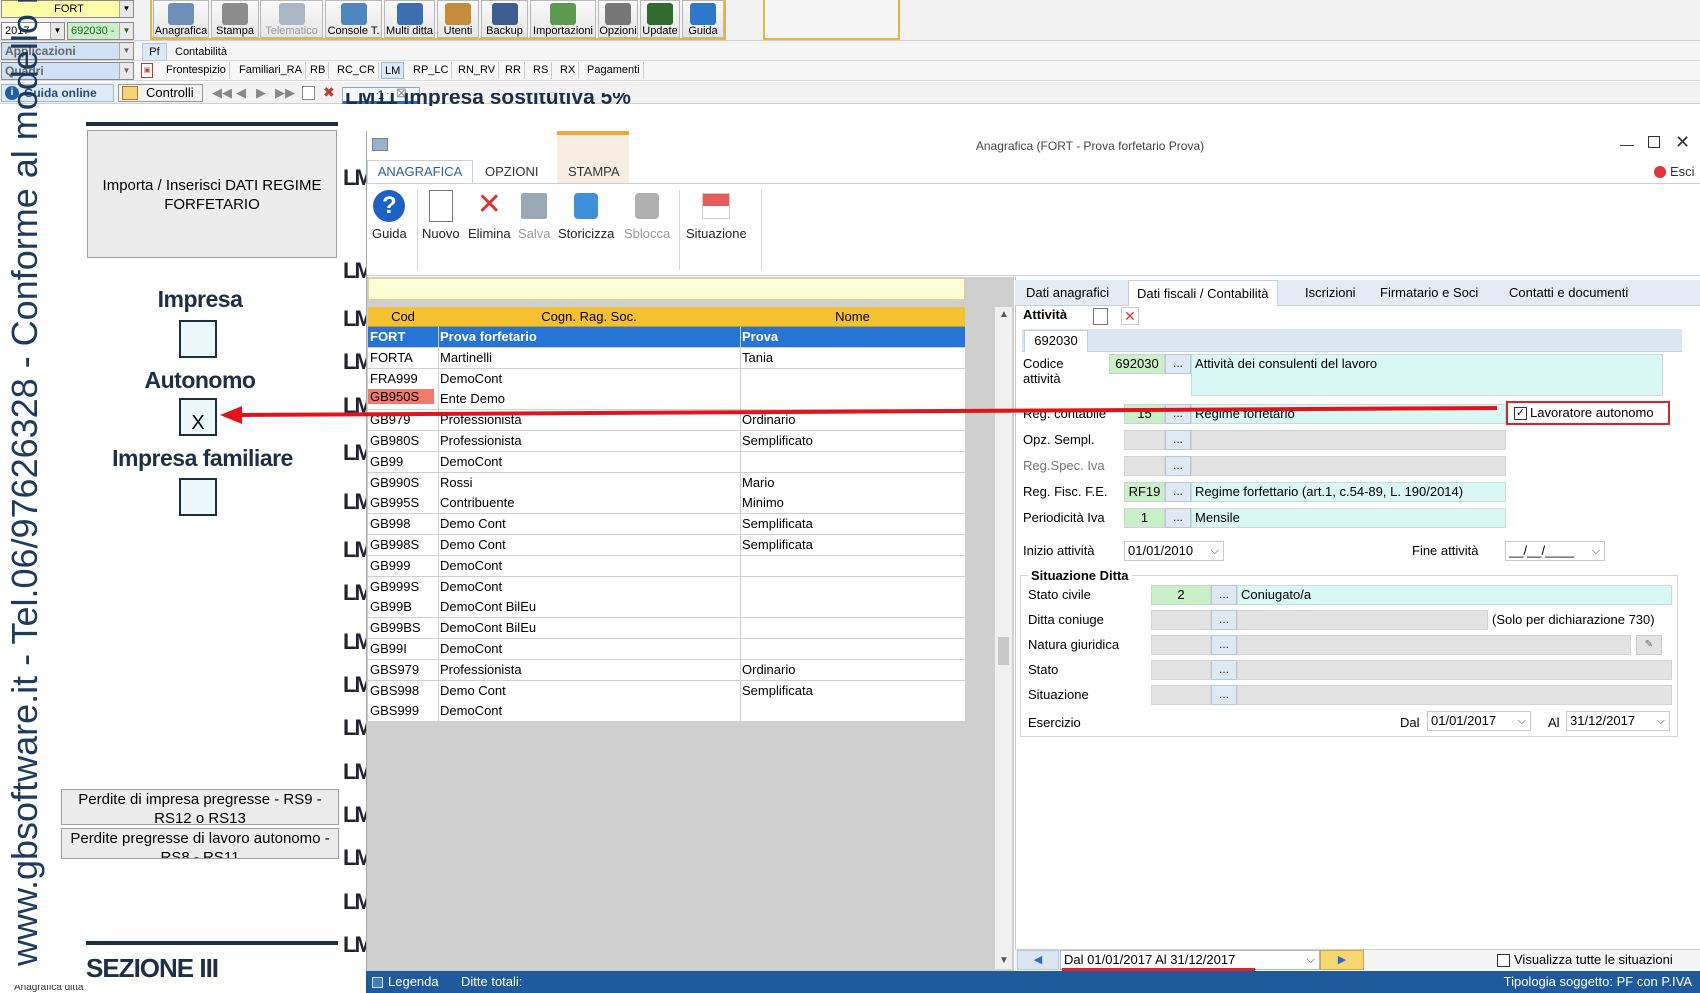 The height and width of the screenshot is (993, 1700). I want to click on quadri-tab-rc-cr: RC_CR, so click(356, 70).